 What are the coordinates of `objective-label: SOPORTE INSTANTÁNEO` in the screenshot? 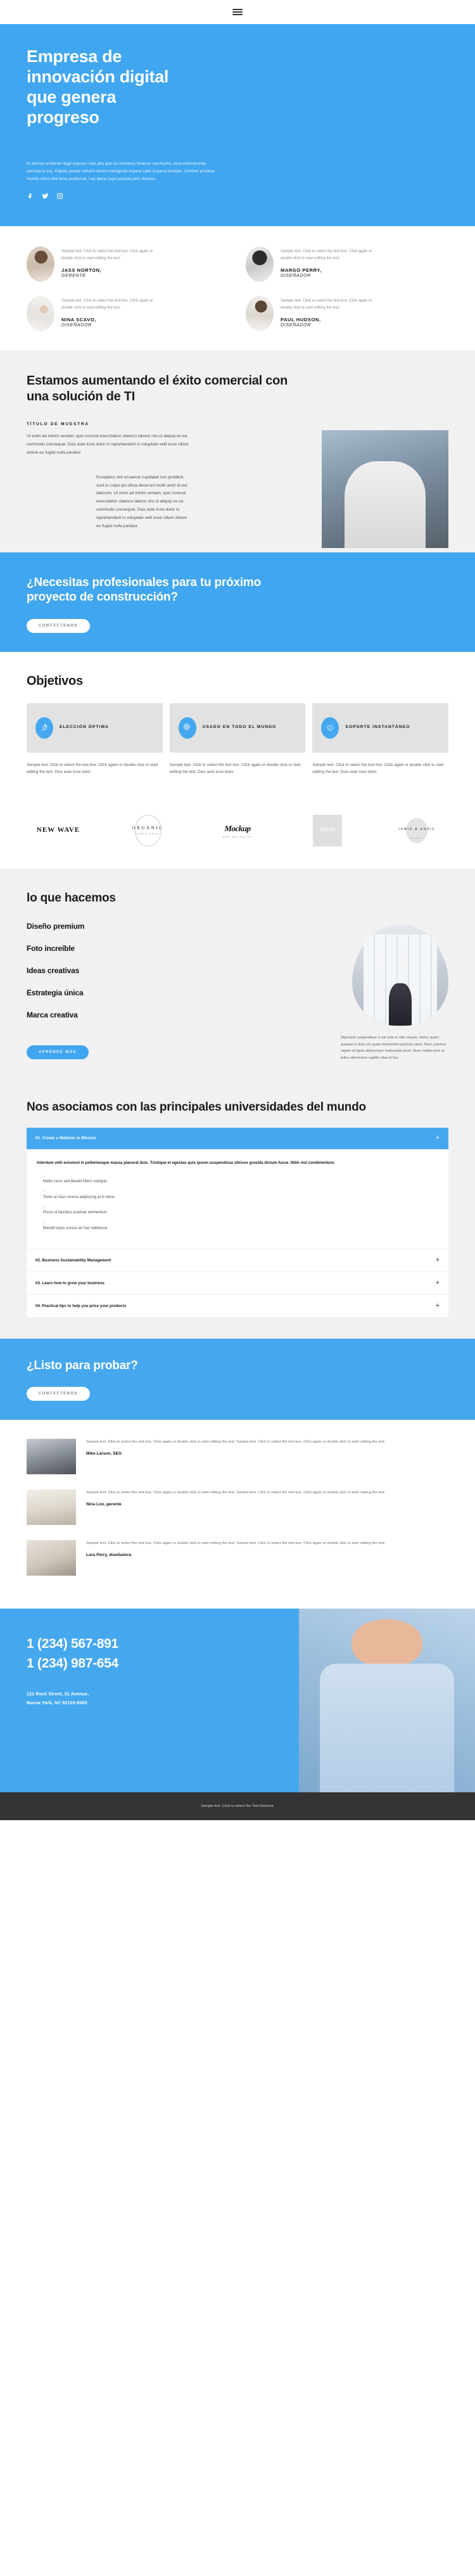 It's located at (377, 728).